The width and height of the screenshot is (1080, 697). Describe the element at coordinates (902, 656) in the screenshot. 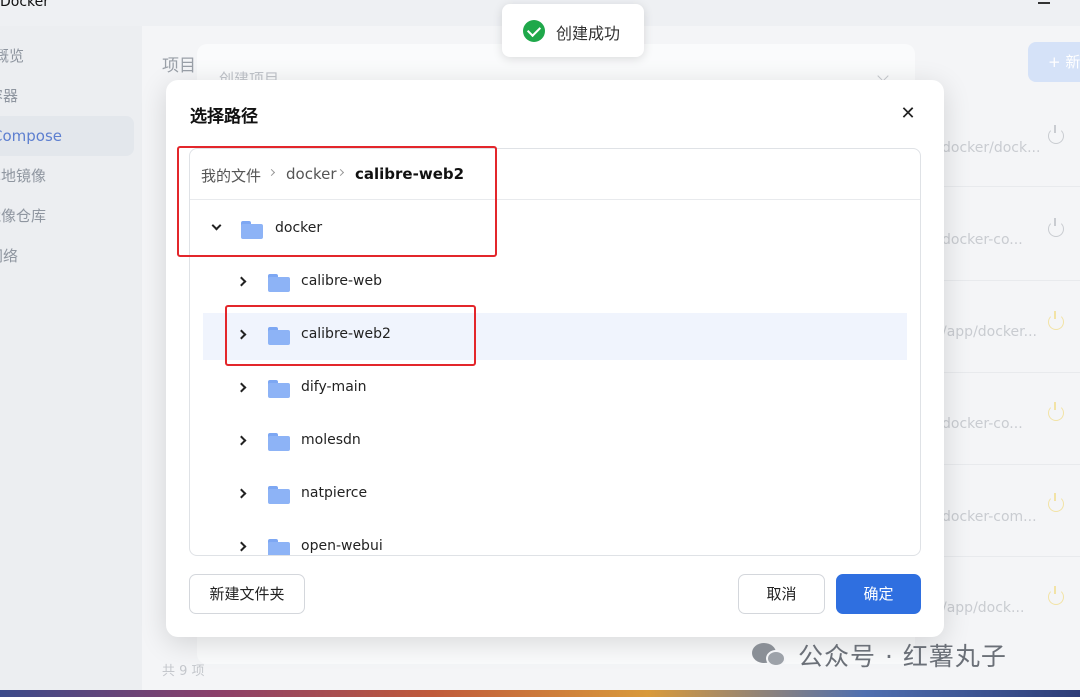

I see `watermark-text: 公众号 · 红薯丸子` at that location.